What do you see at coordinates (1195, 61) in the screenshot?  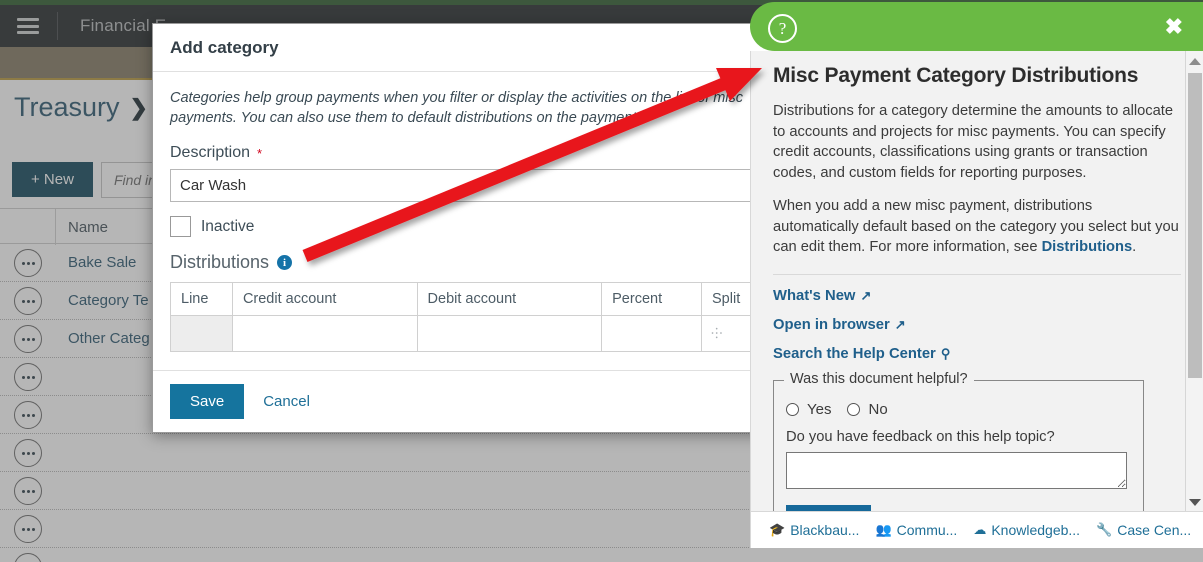 I see `scroll-up-icon` at bounding box center [1195, 61].